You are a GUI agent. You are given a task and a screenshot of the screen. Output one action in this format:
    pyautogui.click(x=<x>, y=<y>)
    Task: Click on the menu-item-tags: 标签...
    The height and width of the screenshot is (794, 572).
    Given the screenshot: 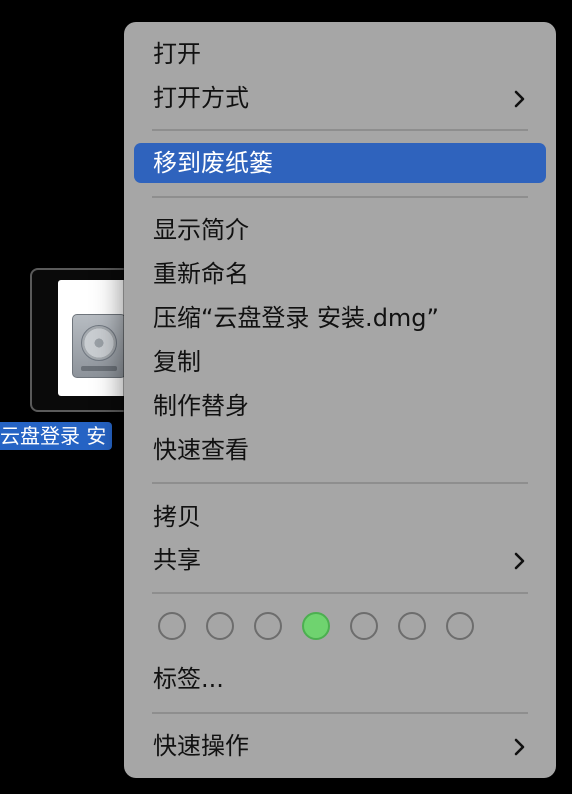 What is the action you would take?
    pyautogui.click(x=340, y=679)
    